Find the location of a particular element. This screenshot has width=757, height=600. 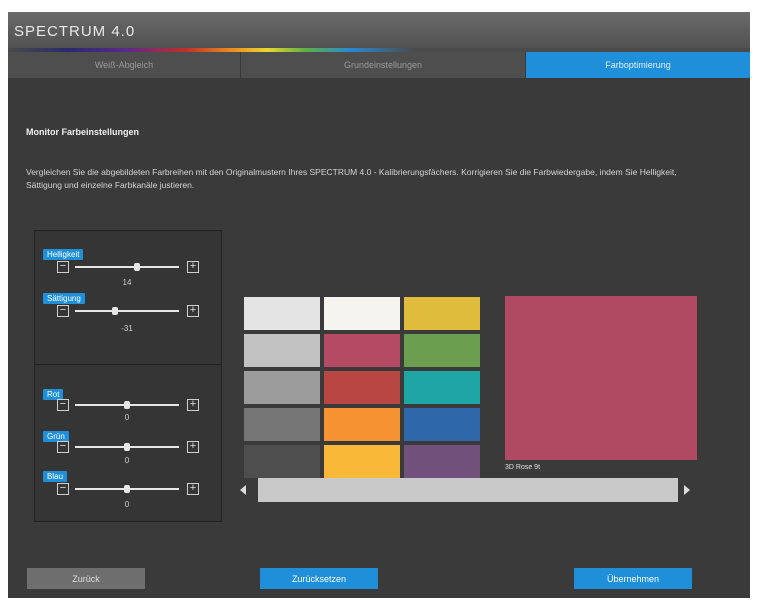

tab-grundeinstellungen: Grundeinstellungen is located at coordinates (383, 65).